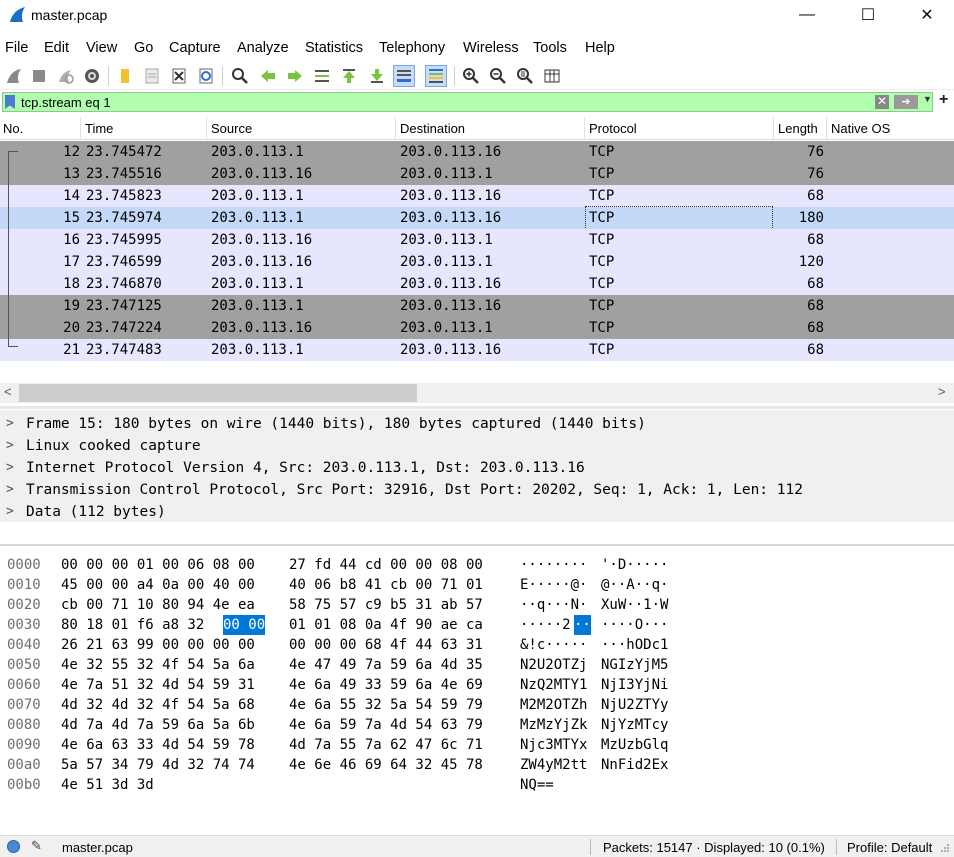 The image size is (954, 857). I want to click on status-profile: Profile: Default, so click(889, 847).